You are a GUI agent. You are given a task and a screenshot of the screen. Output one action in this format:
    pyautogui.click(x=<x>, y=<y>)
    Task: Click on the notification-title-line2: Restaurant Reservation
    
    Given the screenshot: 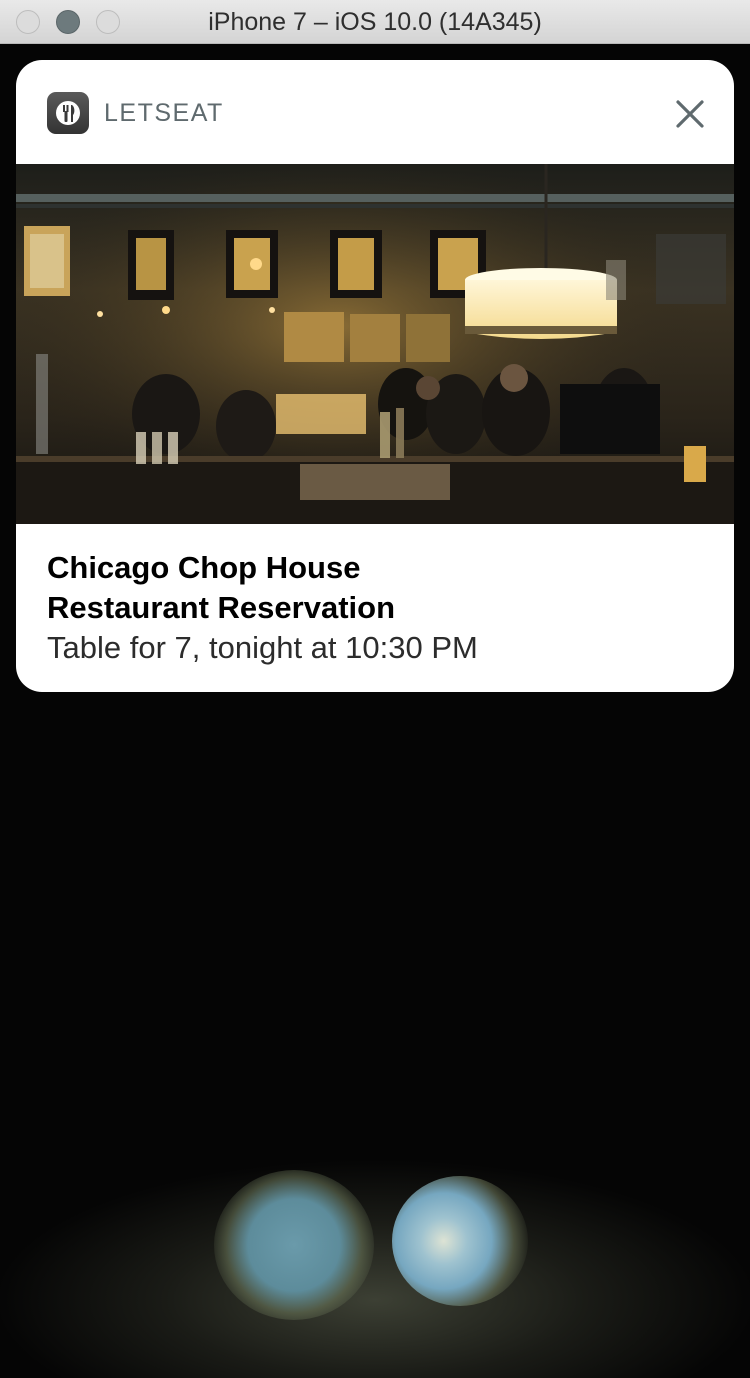 What is the action you would take?
    pyautogui.click(x=221, y=607)
    